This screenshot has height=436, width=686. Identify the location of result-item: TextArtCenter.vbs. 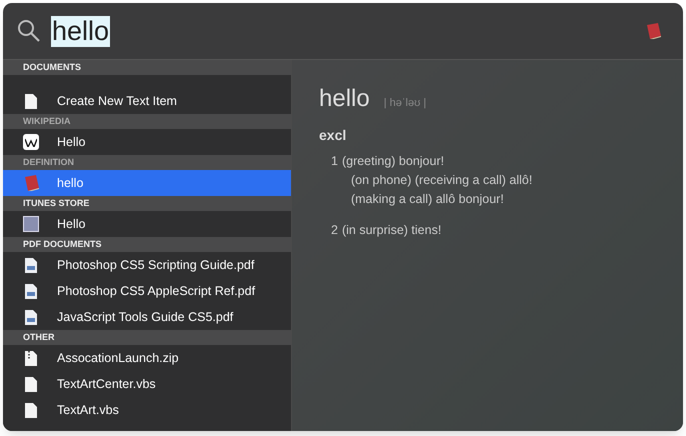
(147, 384).